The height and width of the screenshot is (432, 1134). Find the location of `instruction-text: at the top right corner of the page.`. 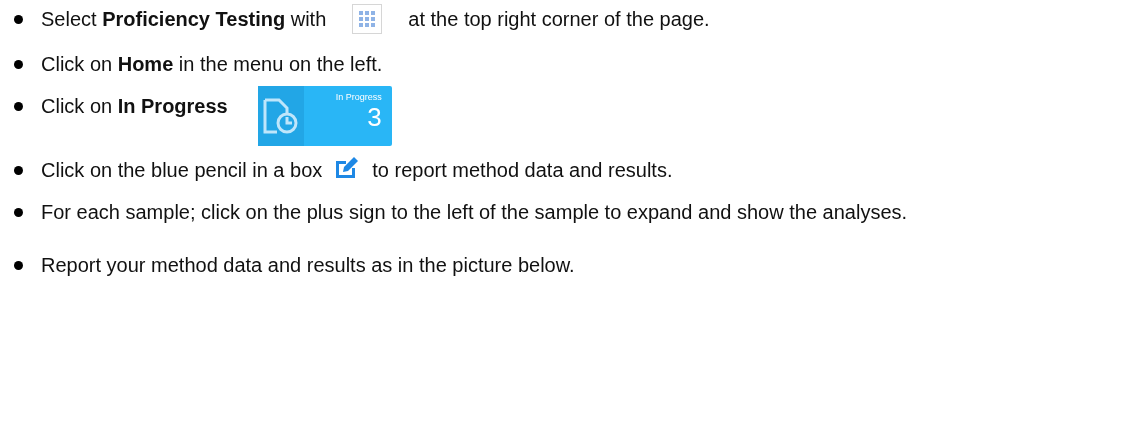

instruction-text: at the top right corner of the page. is located at coordinates (559, 19).